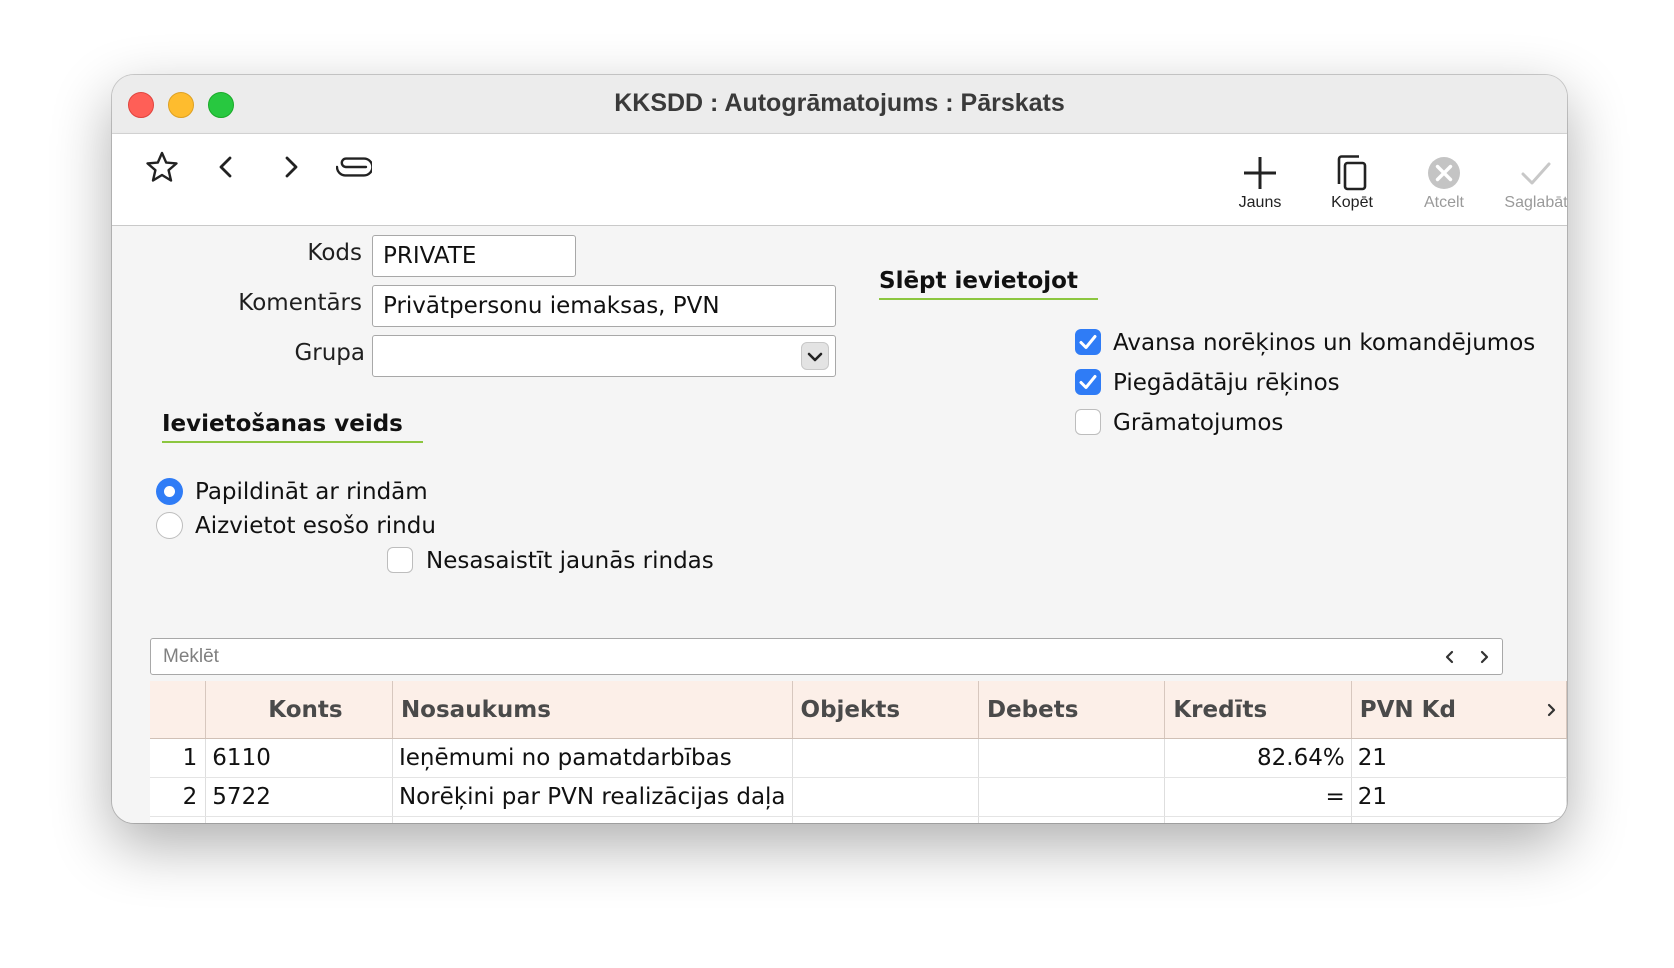 This screenshot has width=1674, height=968. What do you see at coordinates (178, 710) in the screenshot?
I see `row-number-header` at bounding box center [178, 710].